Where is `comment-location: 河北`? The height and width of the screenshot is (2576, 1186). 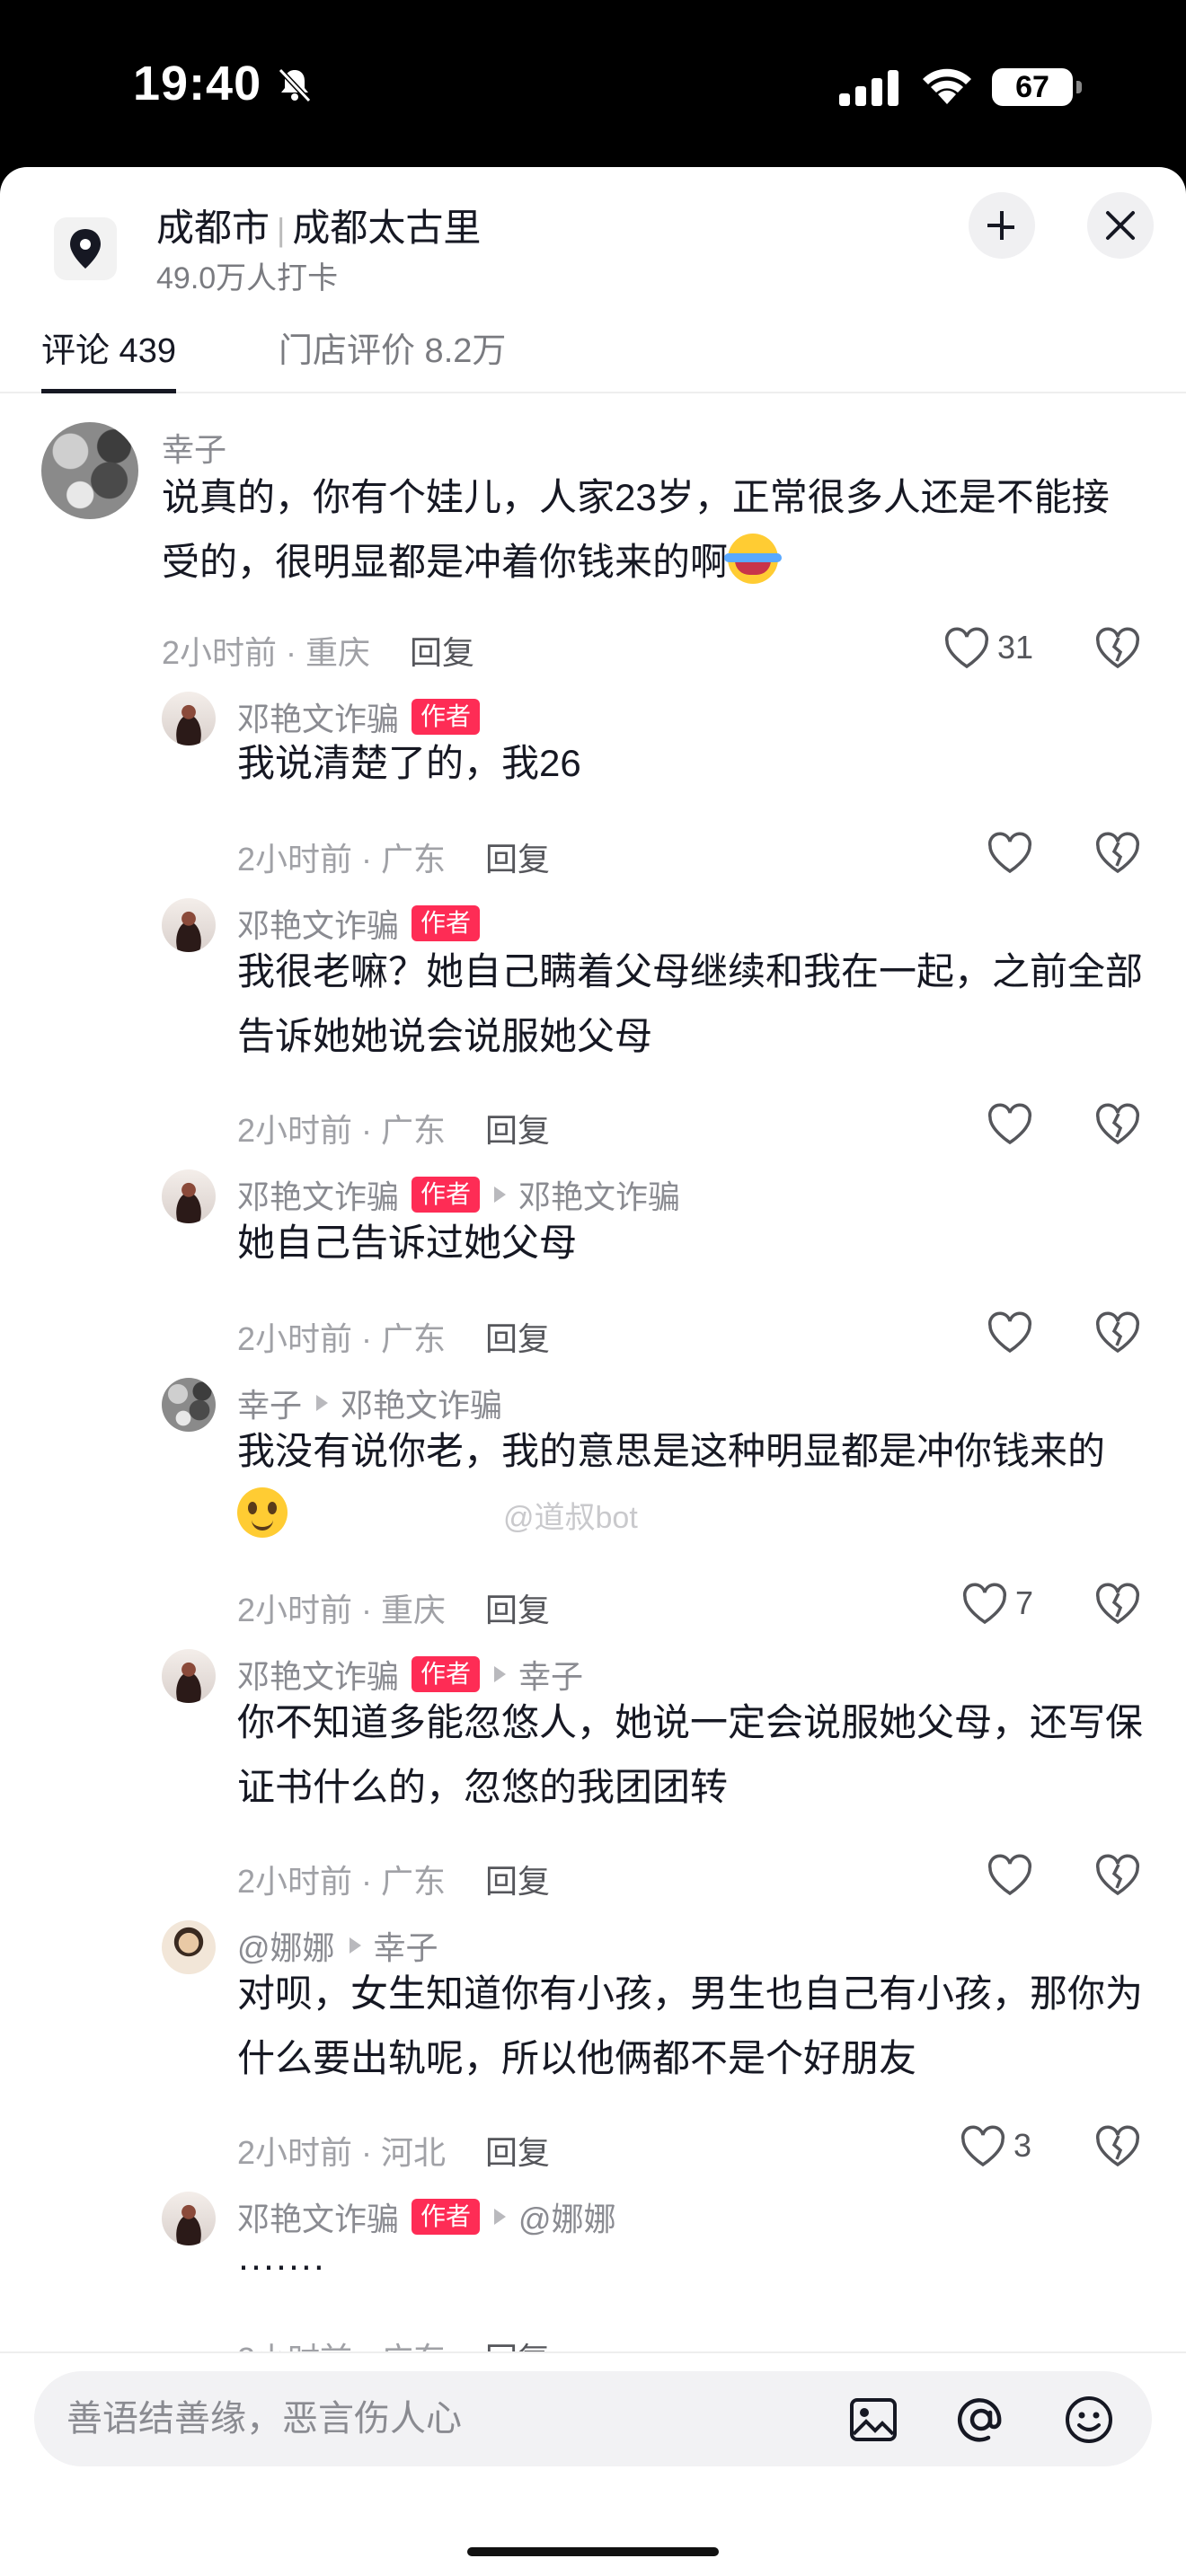
comment-location: 河北 is located at coordinates (414, 2152).